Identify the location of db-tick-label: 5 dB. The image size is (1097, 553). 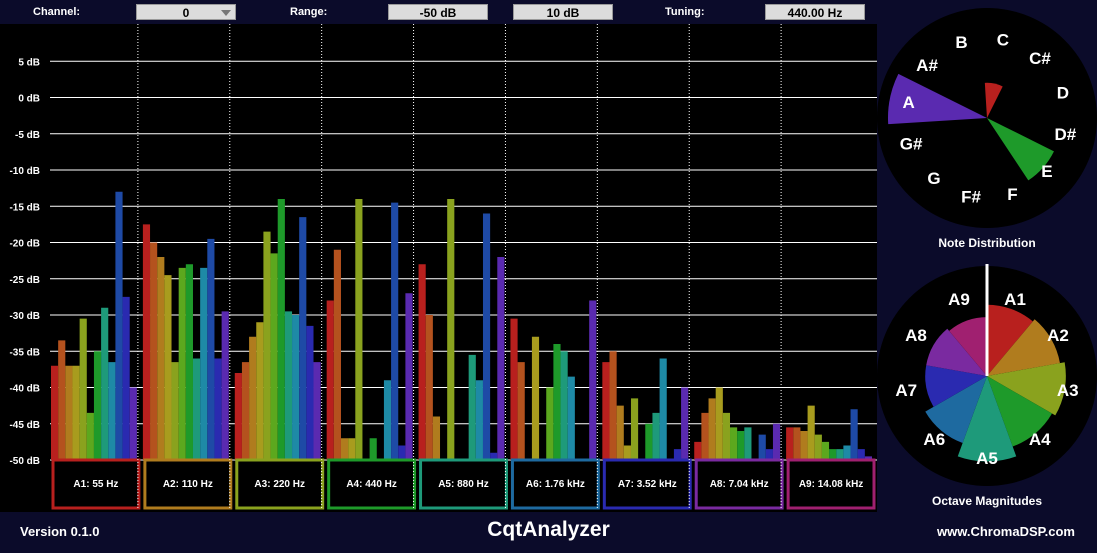
(29, 62).